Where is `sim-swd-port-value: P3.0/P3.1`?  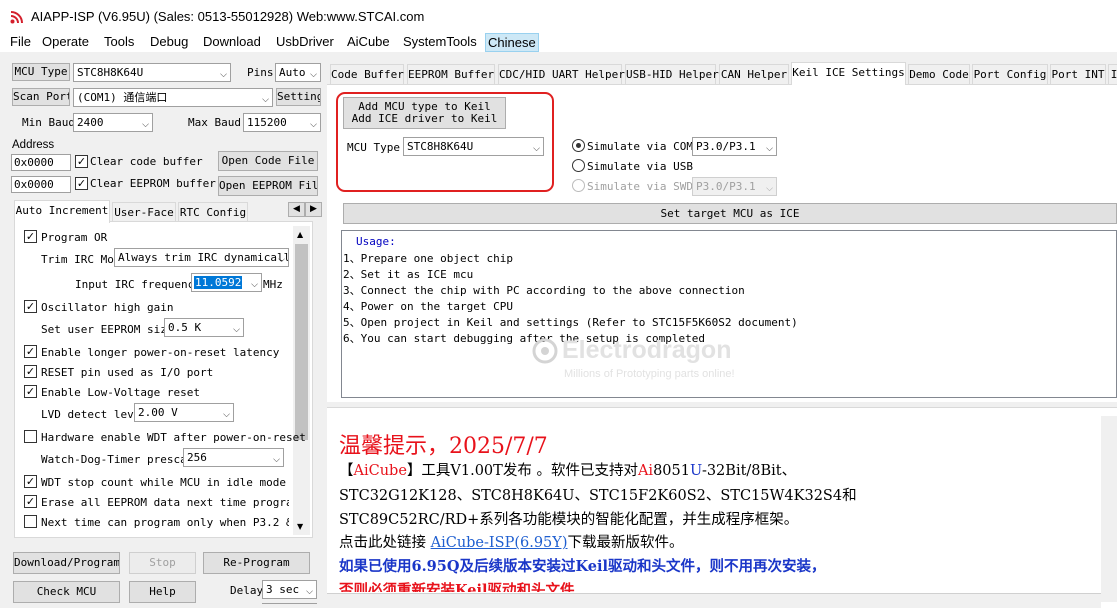
sim-swd-port-value: P3.0/P3.1 is located at coordinates (726, 186).